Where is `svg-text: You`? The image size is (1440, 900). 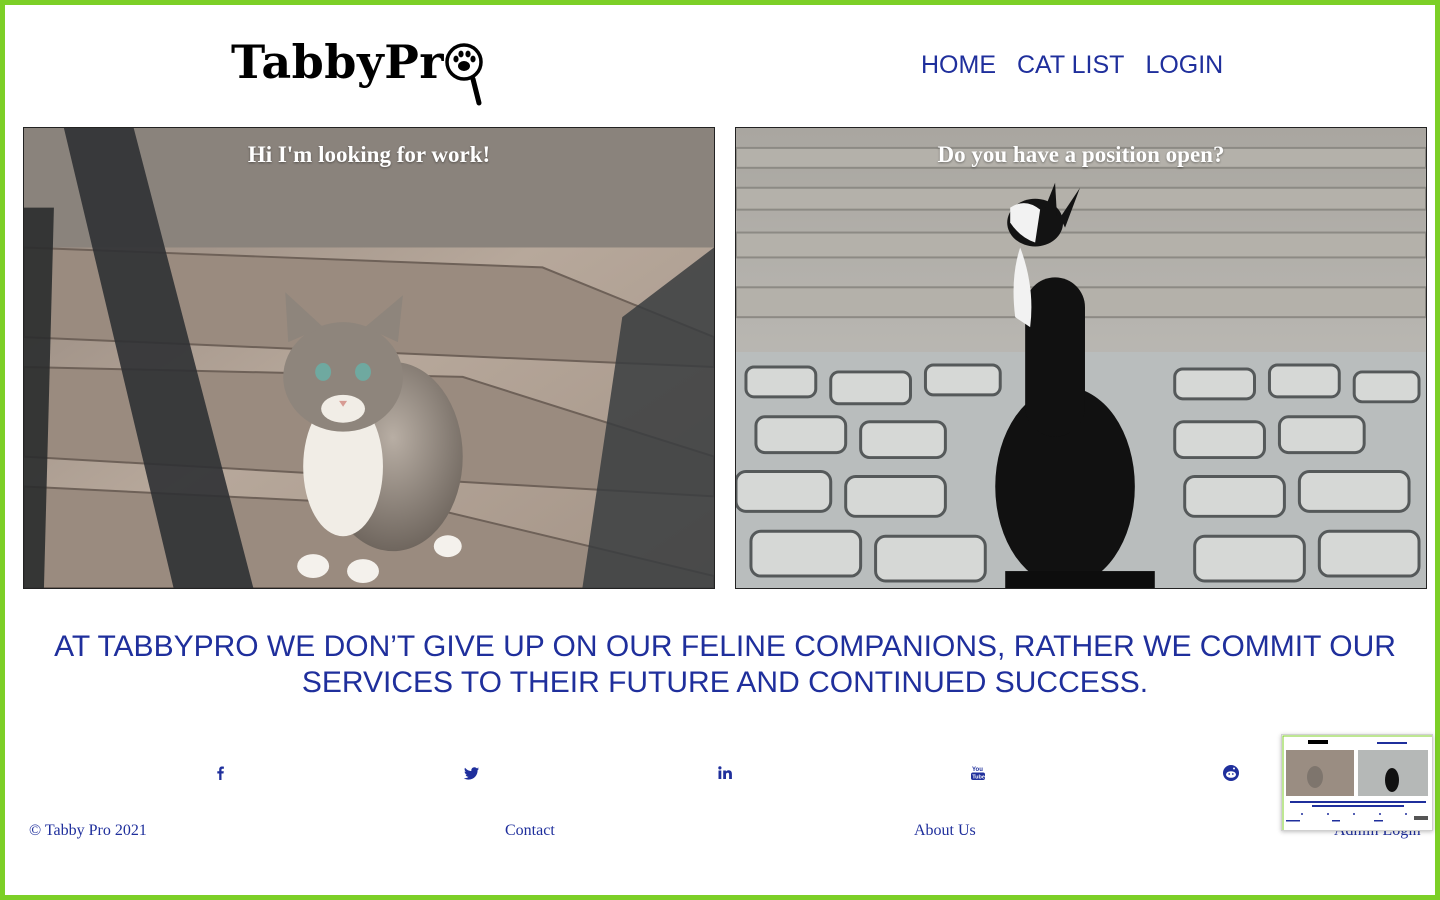 svg-text: You is located at coordinates (977, 770).